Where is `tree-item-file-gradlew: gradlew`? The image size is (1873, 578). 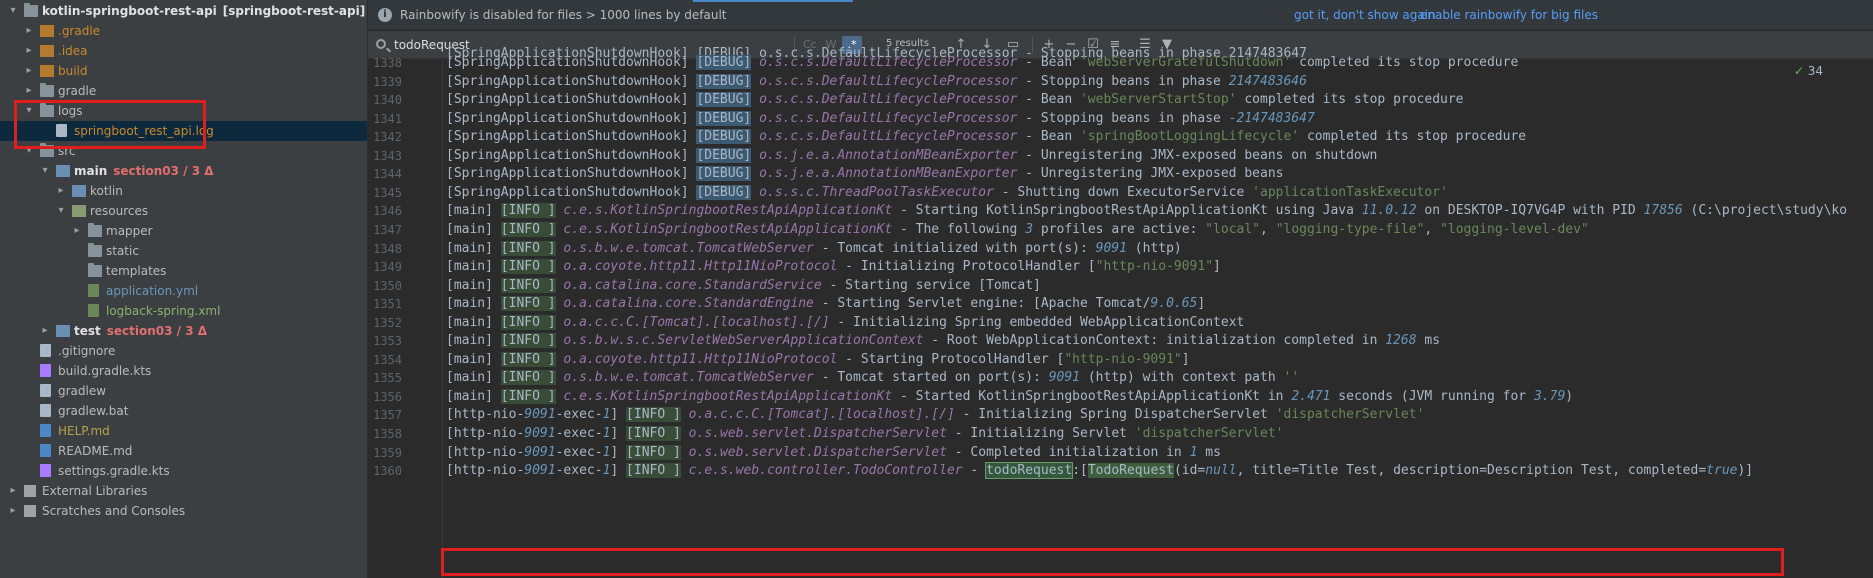 tree-item-file-gradlew: gradlew is located at coordinates (183, 391).